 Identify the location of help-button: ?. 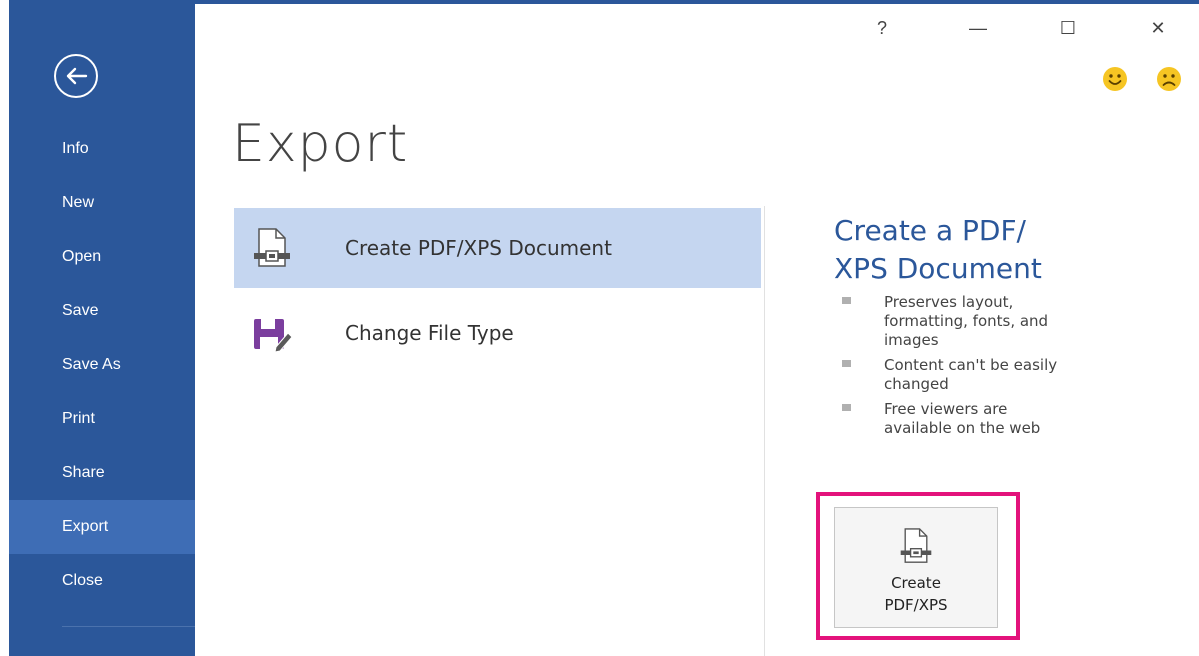
(882, 33).